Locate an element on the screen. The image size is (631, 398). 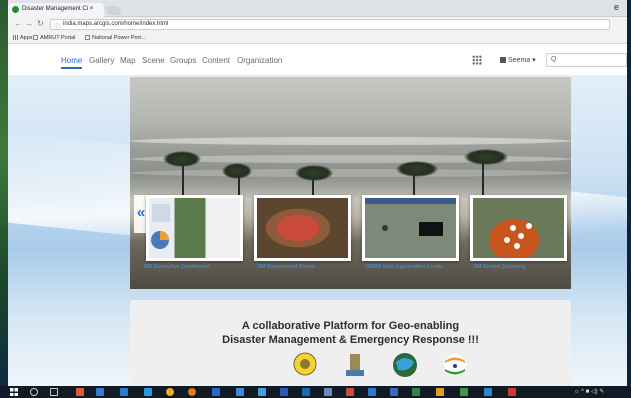
edge-browser-icon is located at coordinates (148, 392).